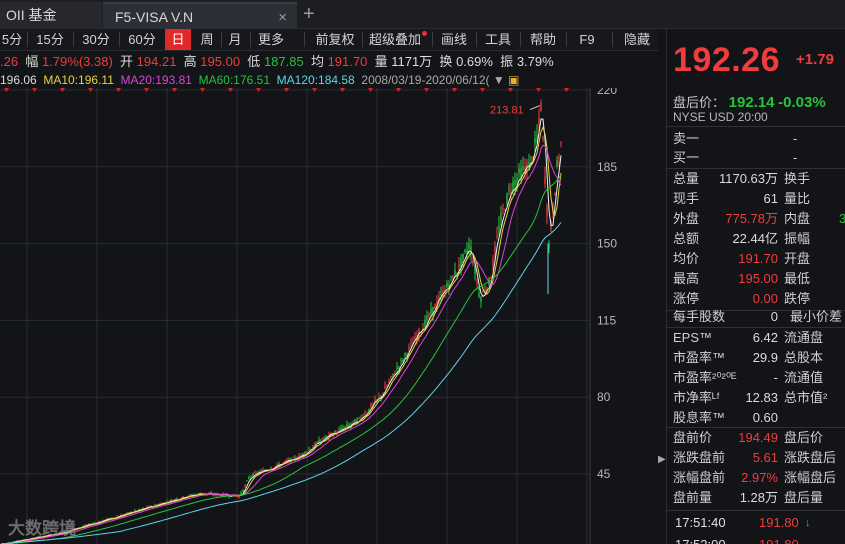 The height and width of the screenshot is (544, 845). Describe the element at coordinates (96, 39) in the screenshot. I see `period-30min-button: 30分` at that location.